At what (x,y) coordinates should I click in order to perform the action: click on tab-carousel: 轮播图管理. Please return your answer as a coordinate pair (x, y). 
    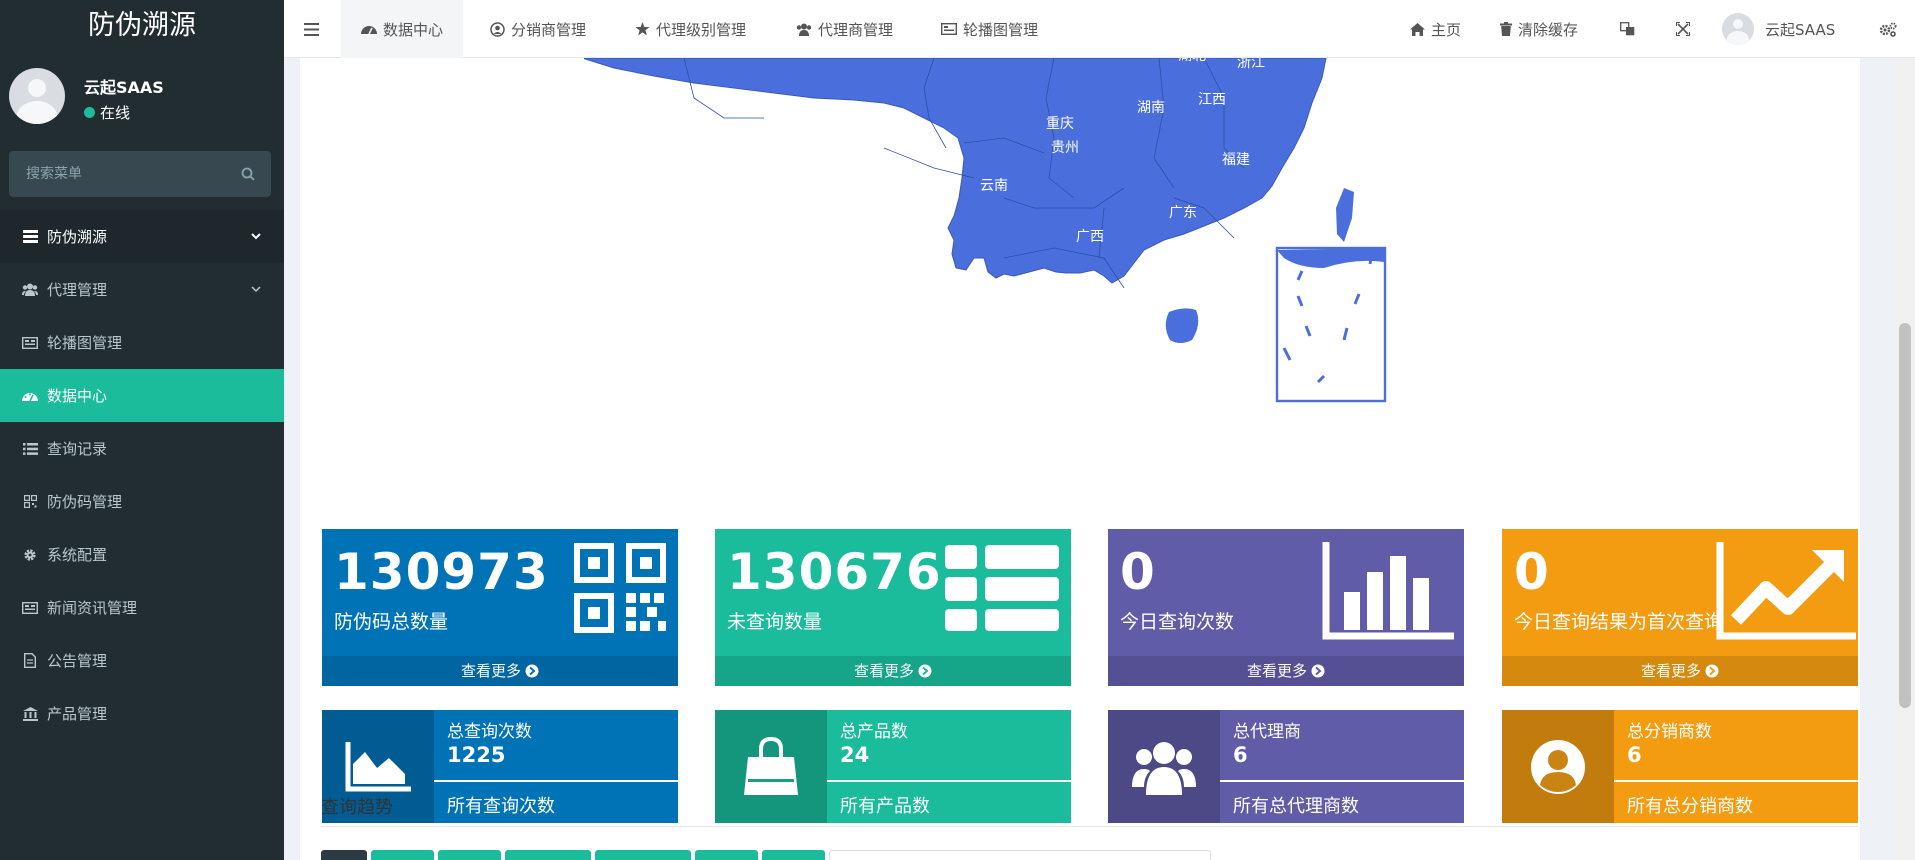
    Looking at the image, I should click on (989, 29).